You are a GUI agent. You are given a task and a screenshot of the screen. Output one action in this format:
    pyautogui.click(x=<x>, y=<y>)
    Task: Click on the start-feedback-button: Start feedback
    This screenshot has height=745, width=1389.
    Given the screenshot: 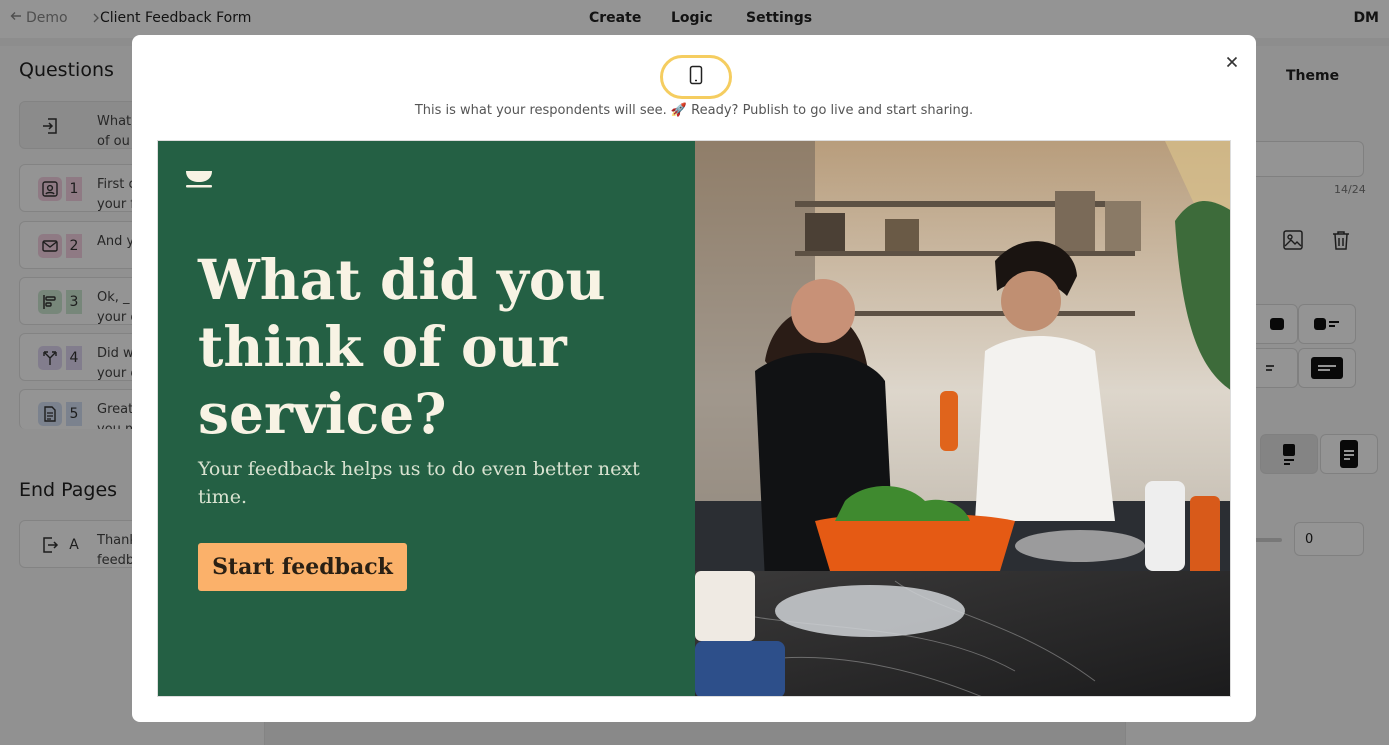 What is the action you would take?
    pyautogui.click(x=302, y=567)
    